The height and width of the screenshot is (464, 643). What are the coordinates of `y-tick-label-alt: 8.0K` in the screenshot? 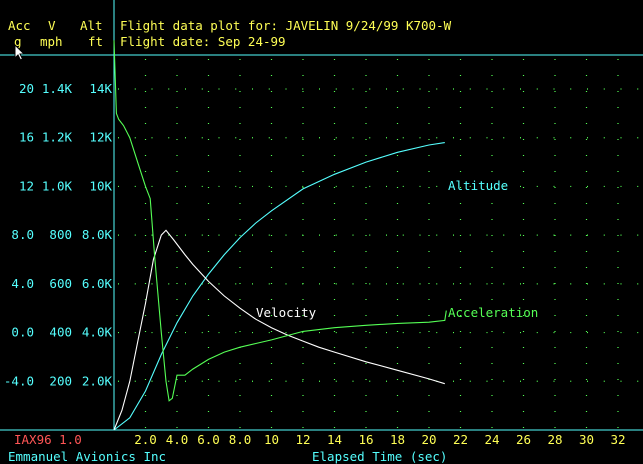 It's located at (97, 234).